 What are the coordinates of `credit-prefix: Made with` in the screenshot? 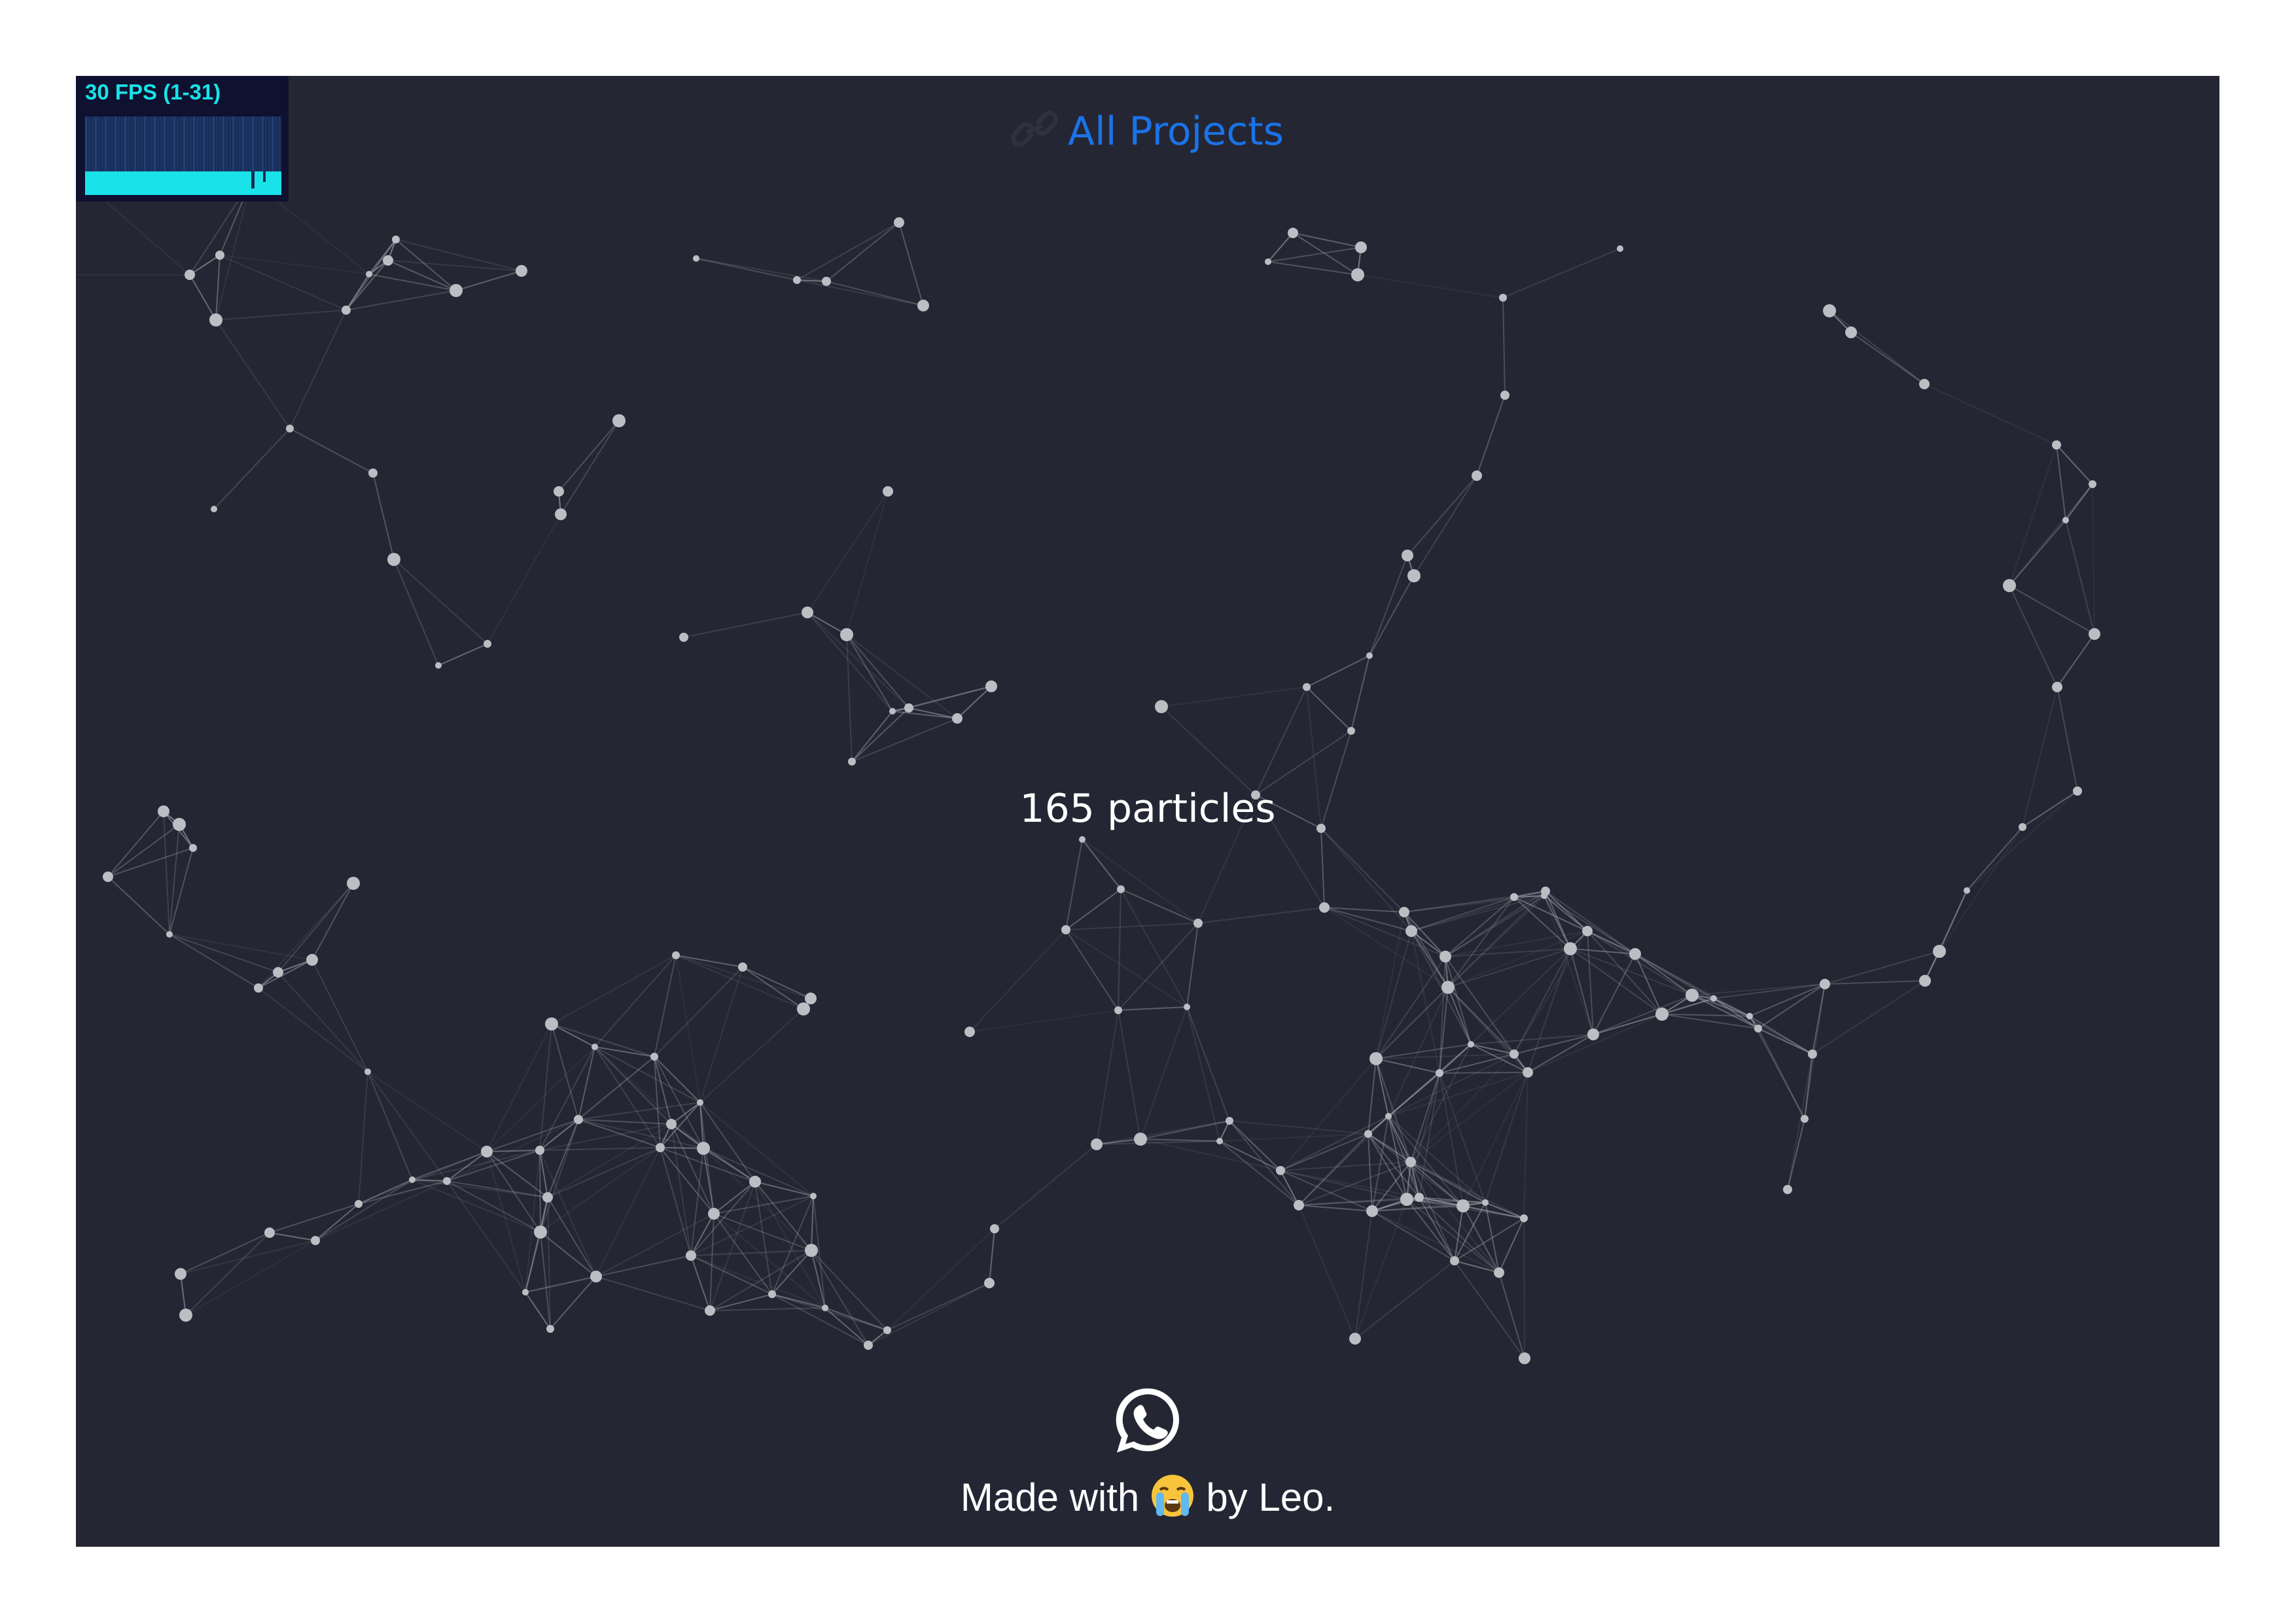 It's located at (1050, 1497).